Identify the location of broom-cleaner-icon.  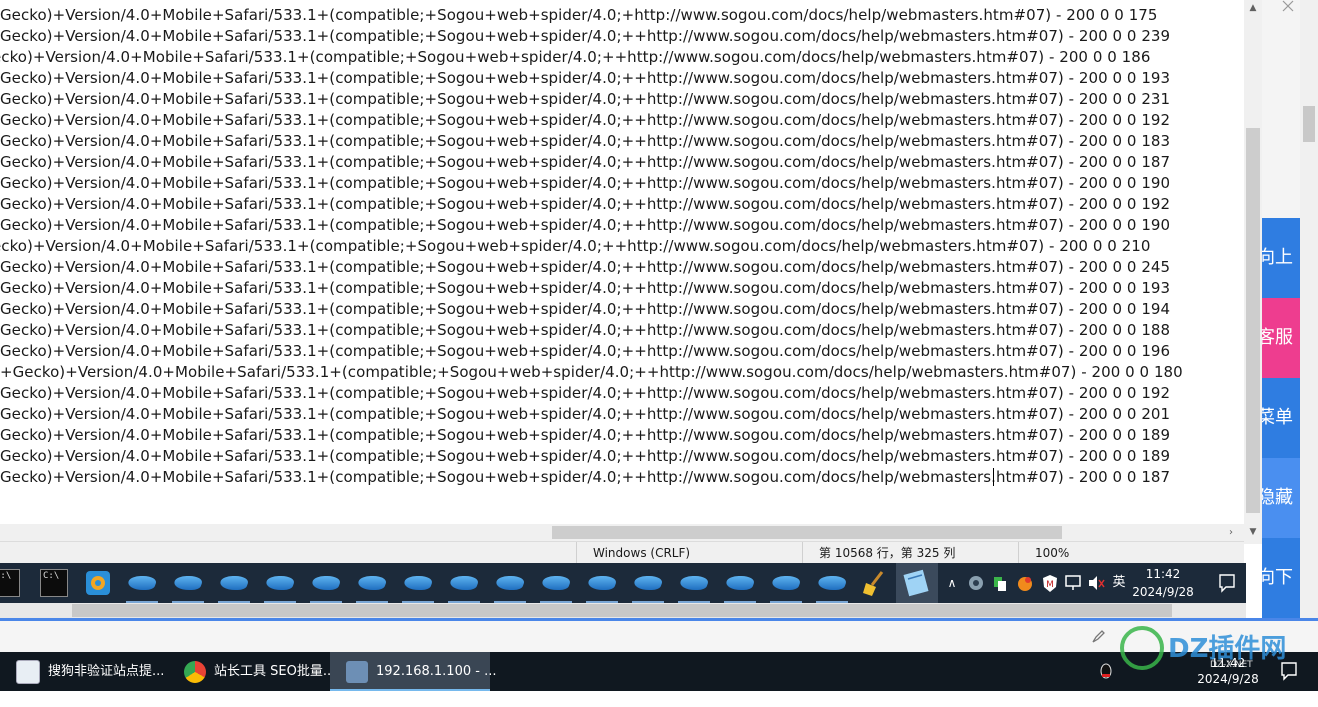
(874, 583).